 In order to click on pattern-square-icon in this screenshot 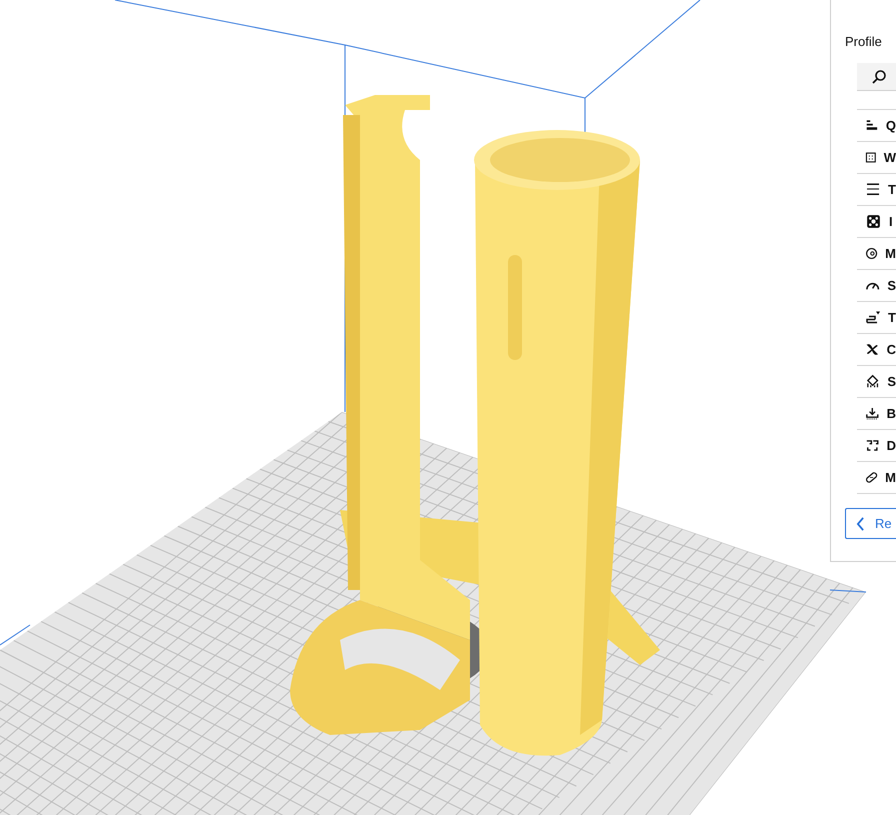, I will do `click(873, 221)`.